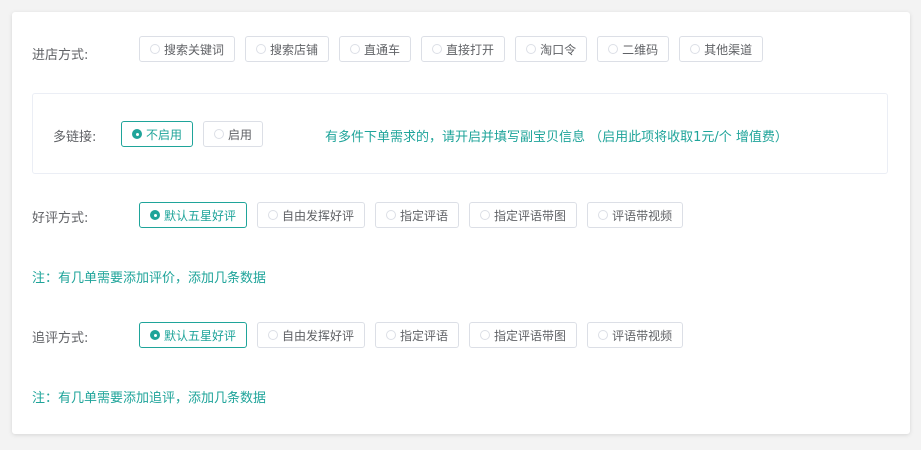  What do you see at coordinates (417, 335) in the screenshot?
I see `followup-option-specified: 指定评语` at bounding box center [417, 335].